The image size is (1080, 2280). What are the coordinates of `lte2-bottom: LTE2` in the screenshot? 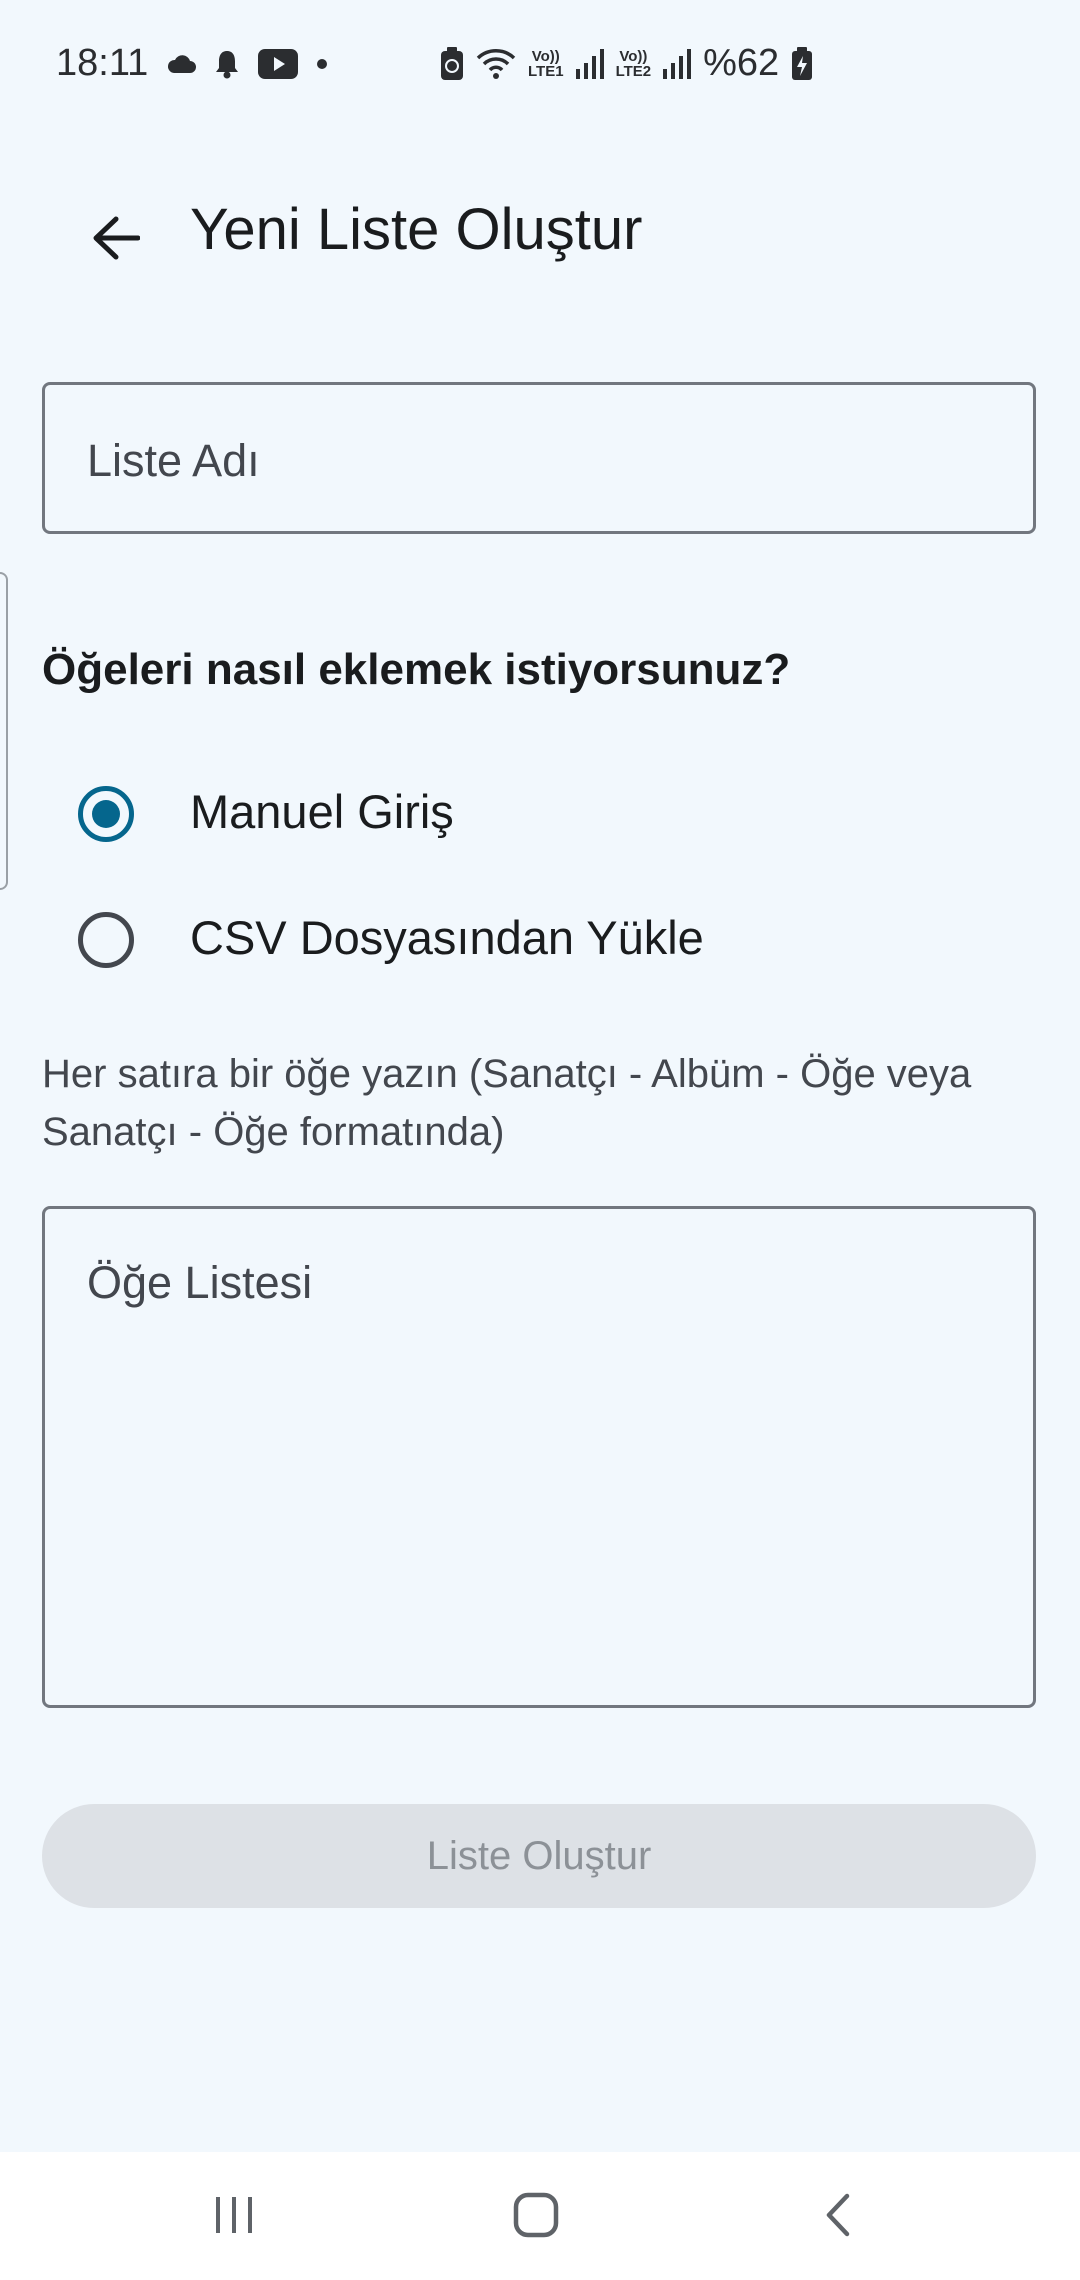 It's located at (633, 71).